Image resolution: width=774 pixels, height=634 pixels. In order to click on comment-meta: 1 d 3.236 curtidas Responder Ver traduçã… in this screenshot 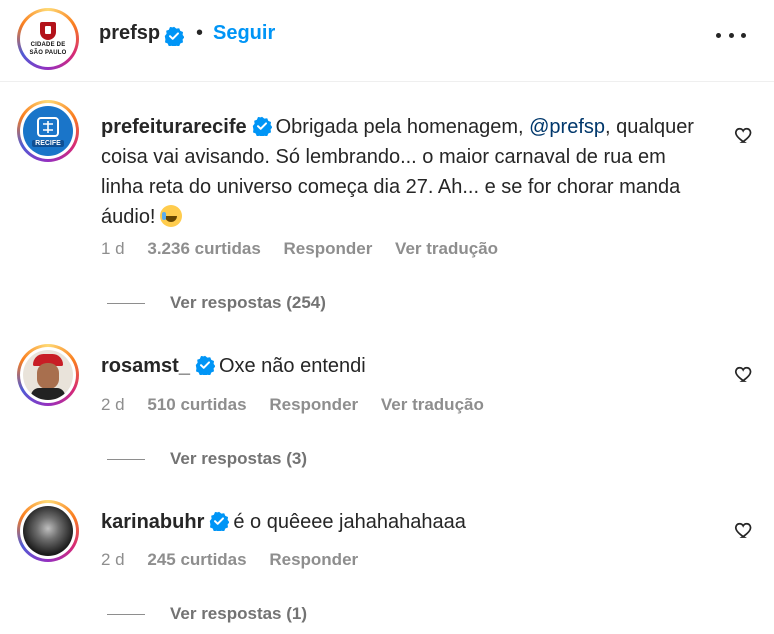, I will do `click(308, 249)`.